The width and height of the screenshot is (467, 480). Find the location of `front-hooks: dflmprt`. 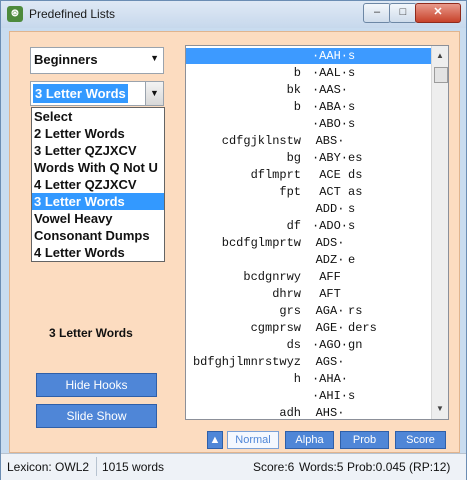

front-hooks: dflmprt is located at coordinates (275, 175).